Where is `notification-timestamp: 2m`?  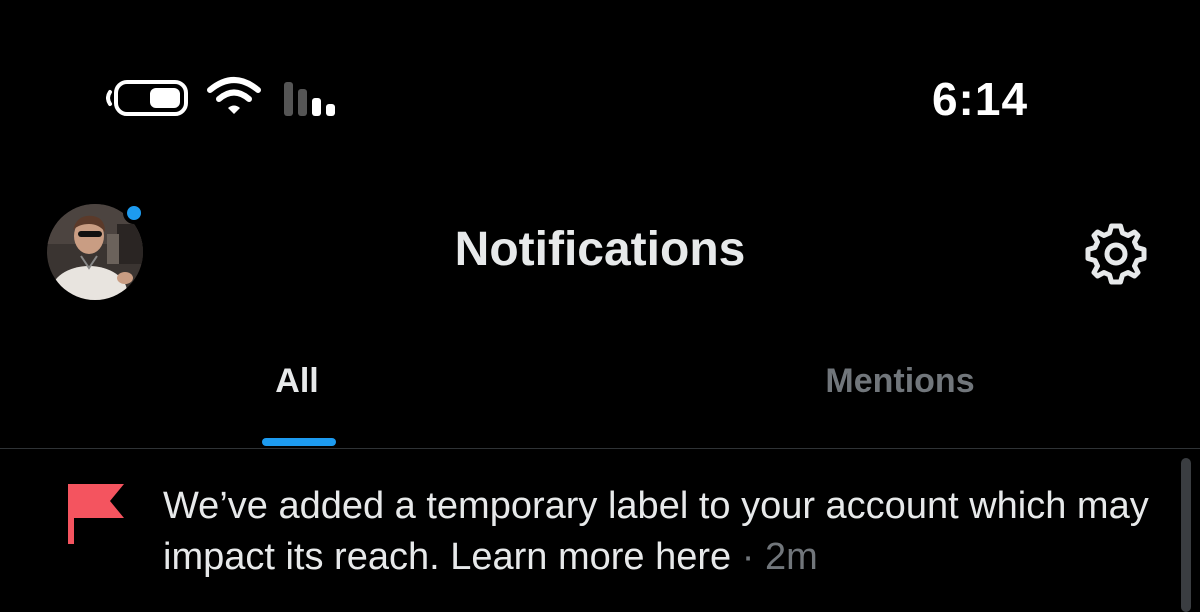
notification-timestamp: 2m is located at coordinates (791, 557).